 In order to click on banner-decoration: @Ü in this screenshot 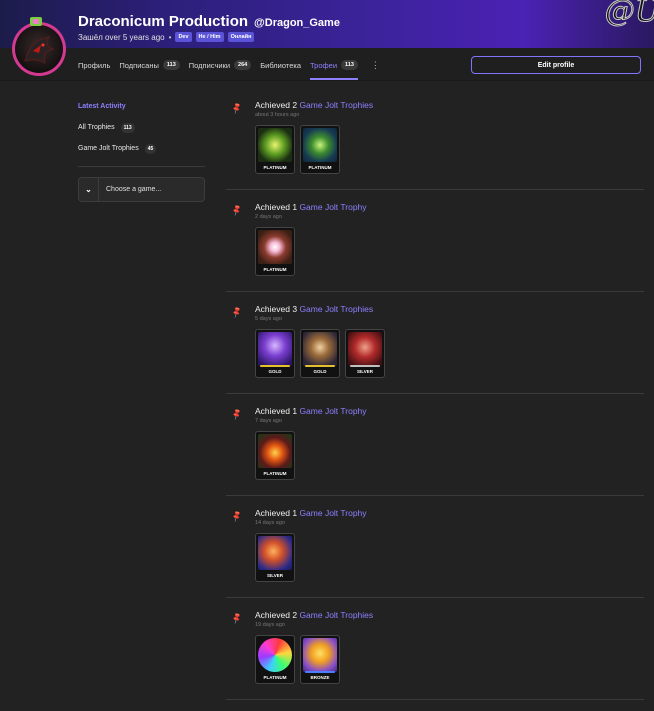, I will do `click(624, 14)`.